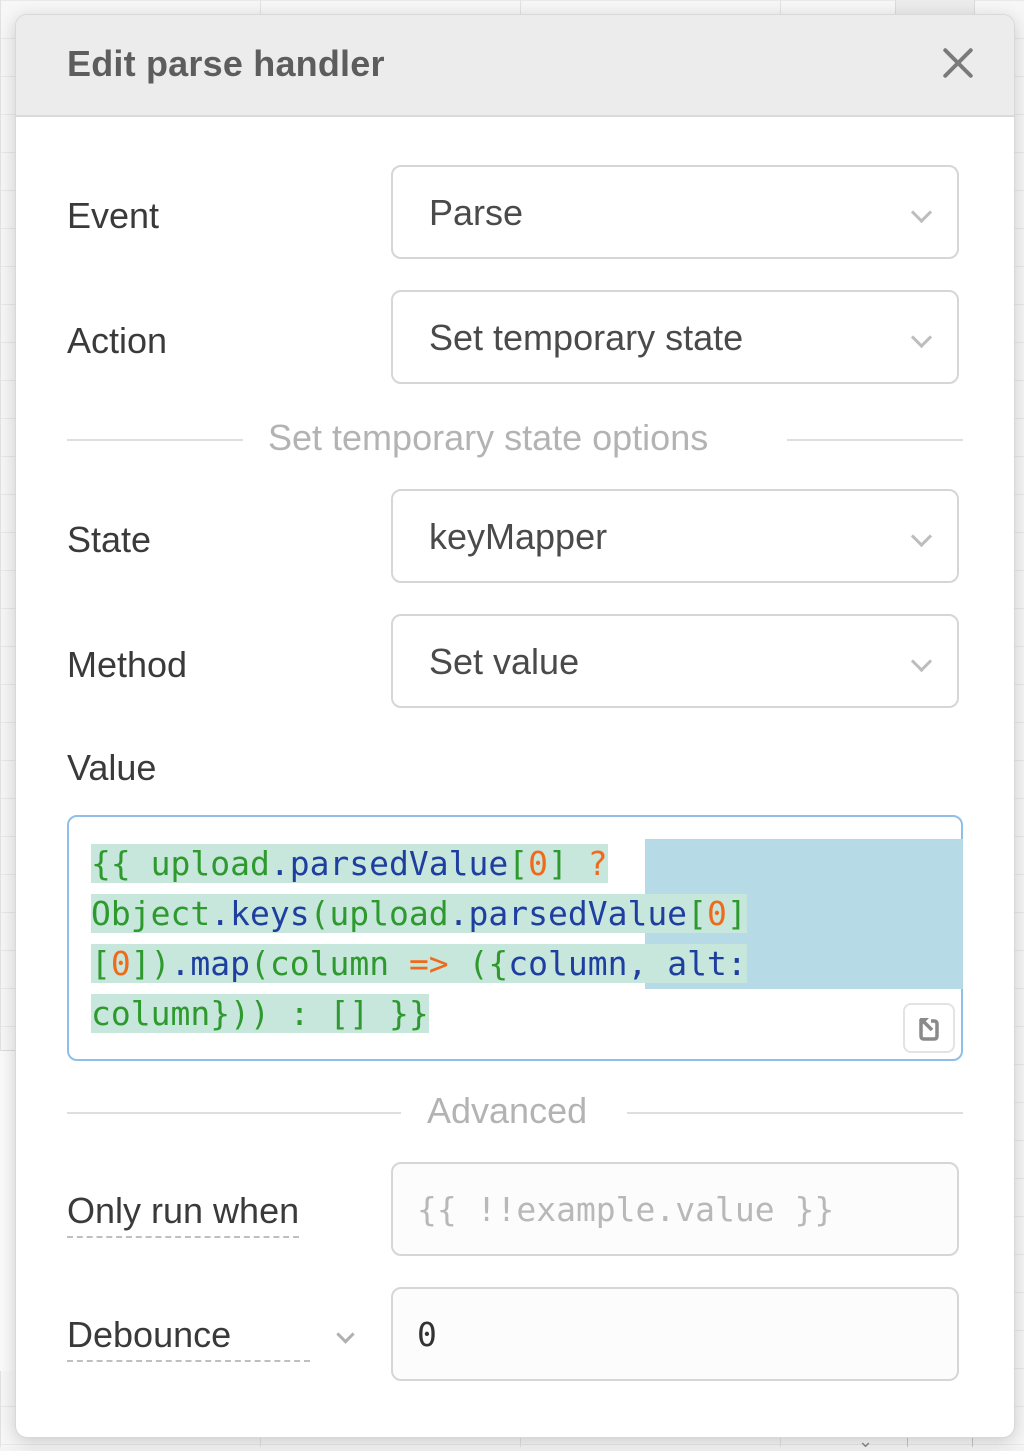 The width and height of the screenshot is (1024, 1451). Describe the element at coordinates (117, 340) in the screenshot. I see `action-label: Action` at that location.